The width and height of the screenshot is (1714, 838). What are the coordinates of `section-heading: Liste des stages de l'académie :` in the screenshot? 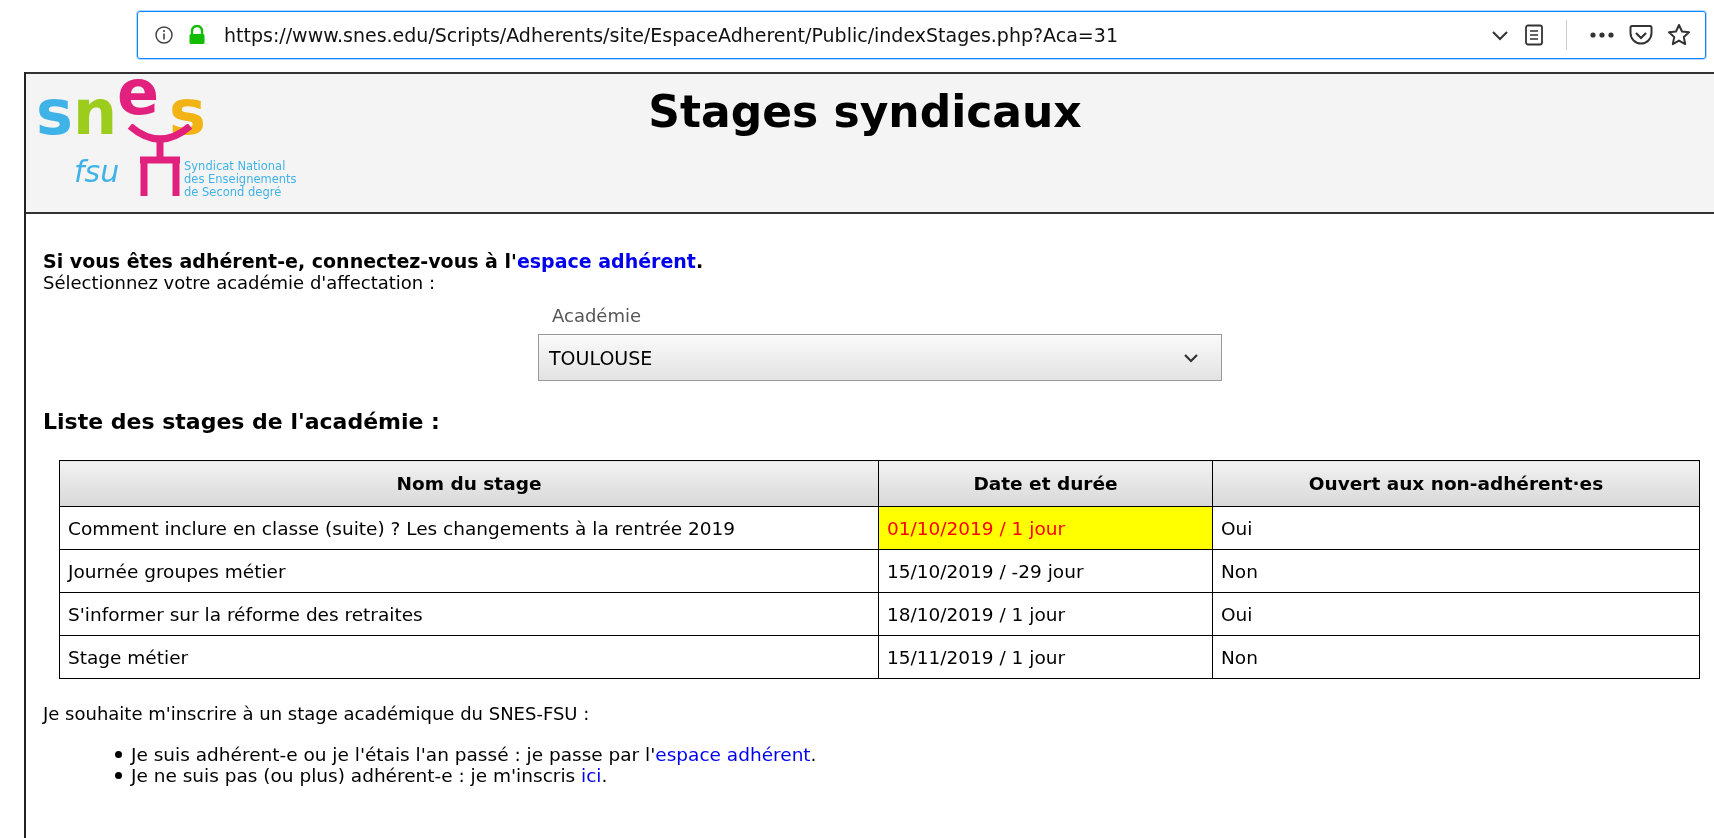 It's located at (242, 421).